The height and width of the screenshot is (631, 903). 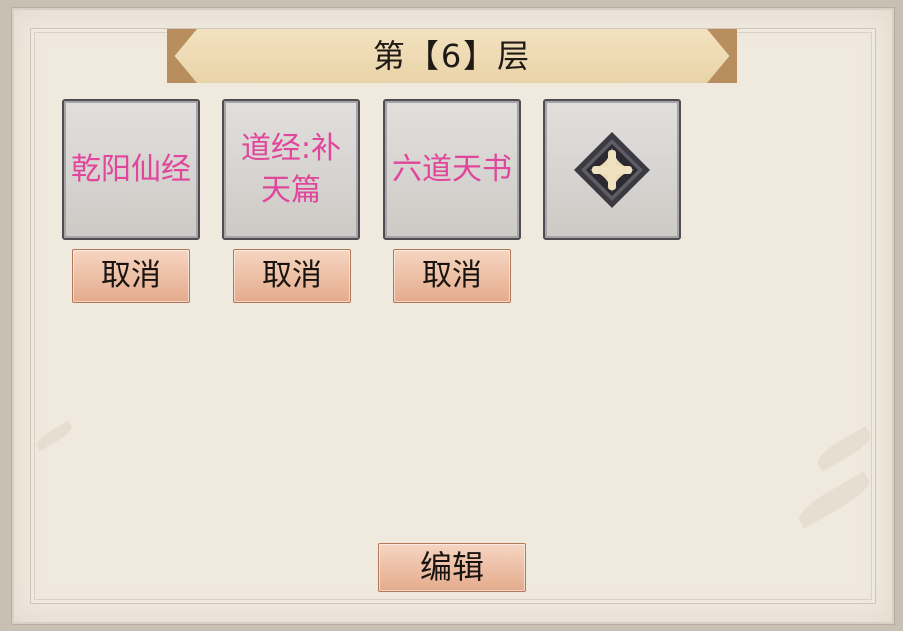 What do you see at coordinates (131, 276) in the screenshot?
I see `cancel-button-1: 取消` at bounding box center [131, 276].